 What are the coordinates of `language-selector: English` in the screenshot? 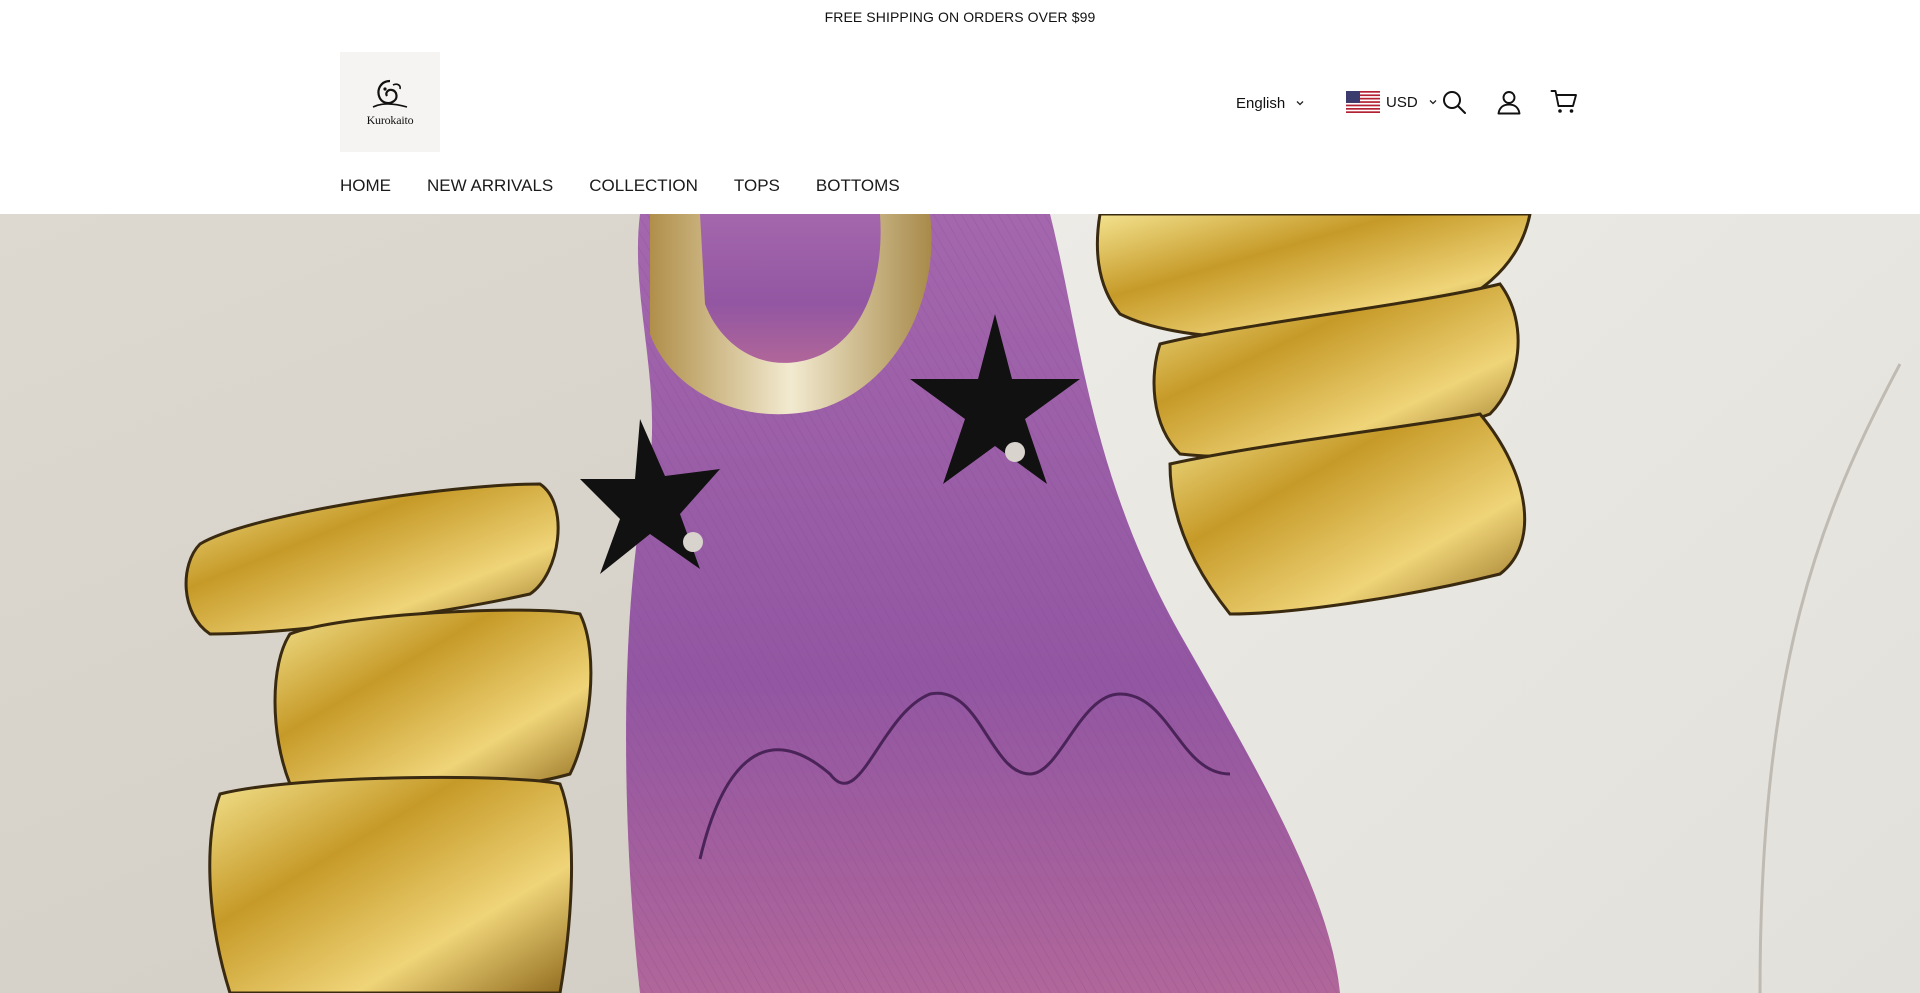 It's located at (1270, 103).